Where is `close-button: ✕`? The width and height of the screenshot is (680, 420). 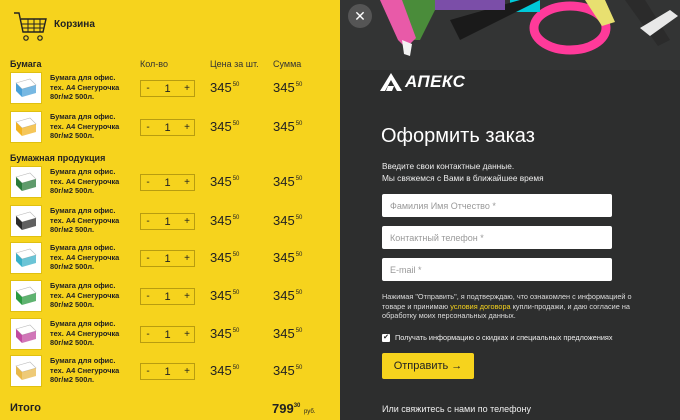 close-button: ✕ is located at coordinates (360, 16).